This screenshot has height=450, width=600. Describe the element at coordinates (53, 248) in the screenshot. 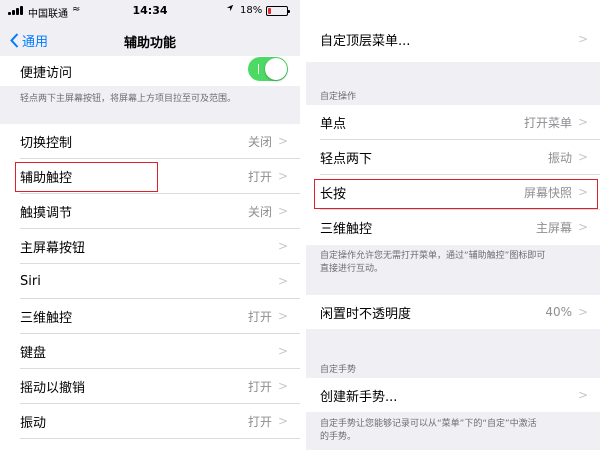

I see `row-label: 主屏幕按钮` at that location.